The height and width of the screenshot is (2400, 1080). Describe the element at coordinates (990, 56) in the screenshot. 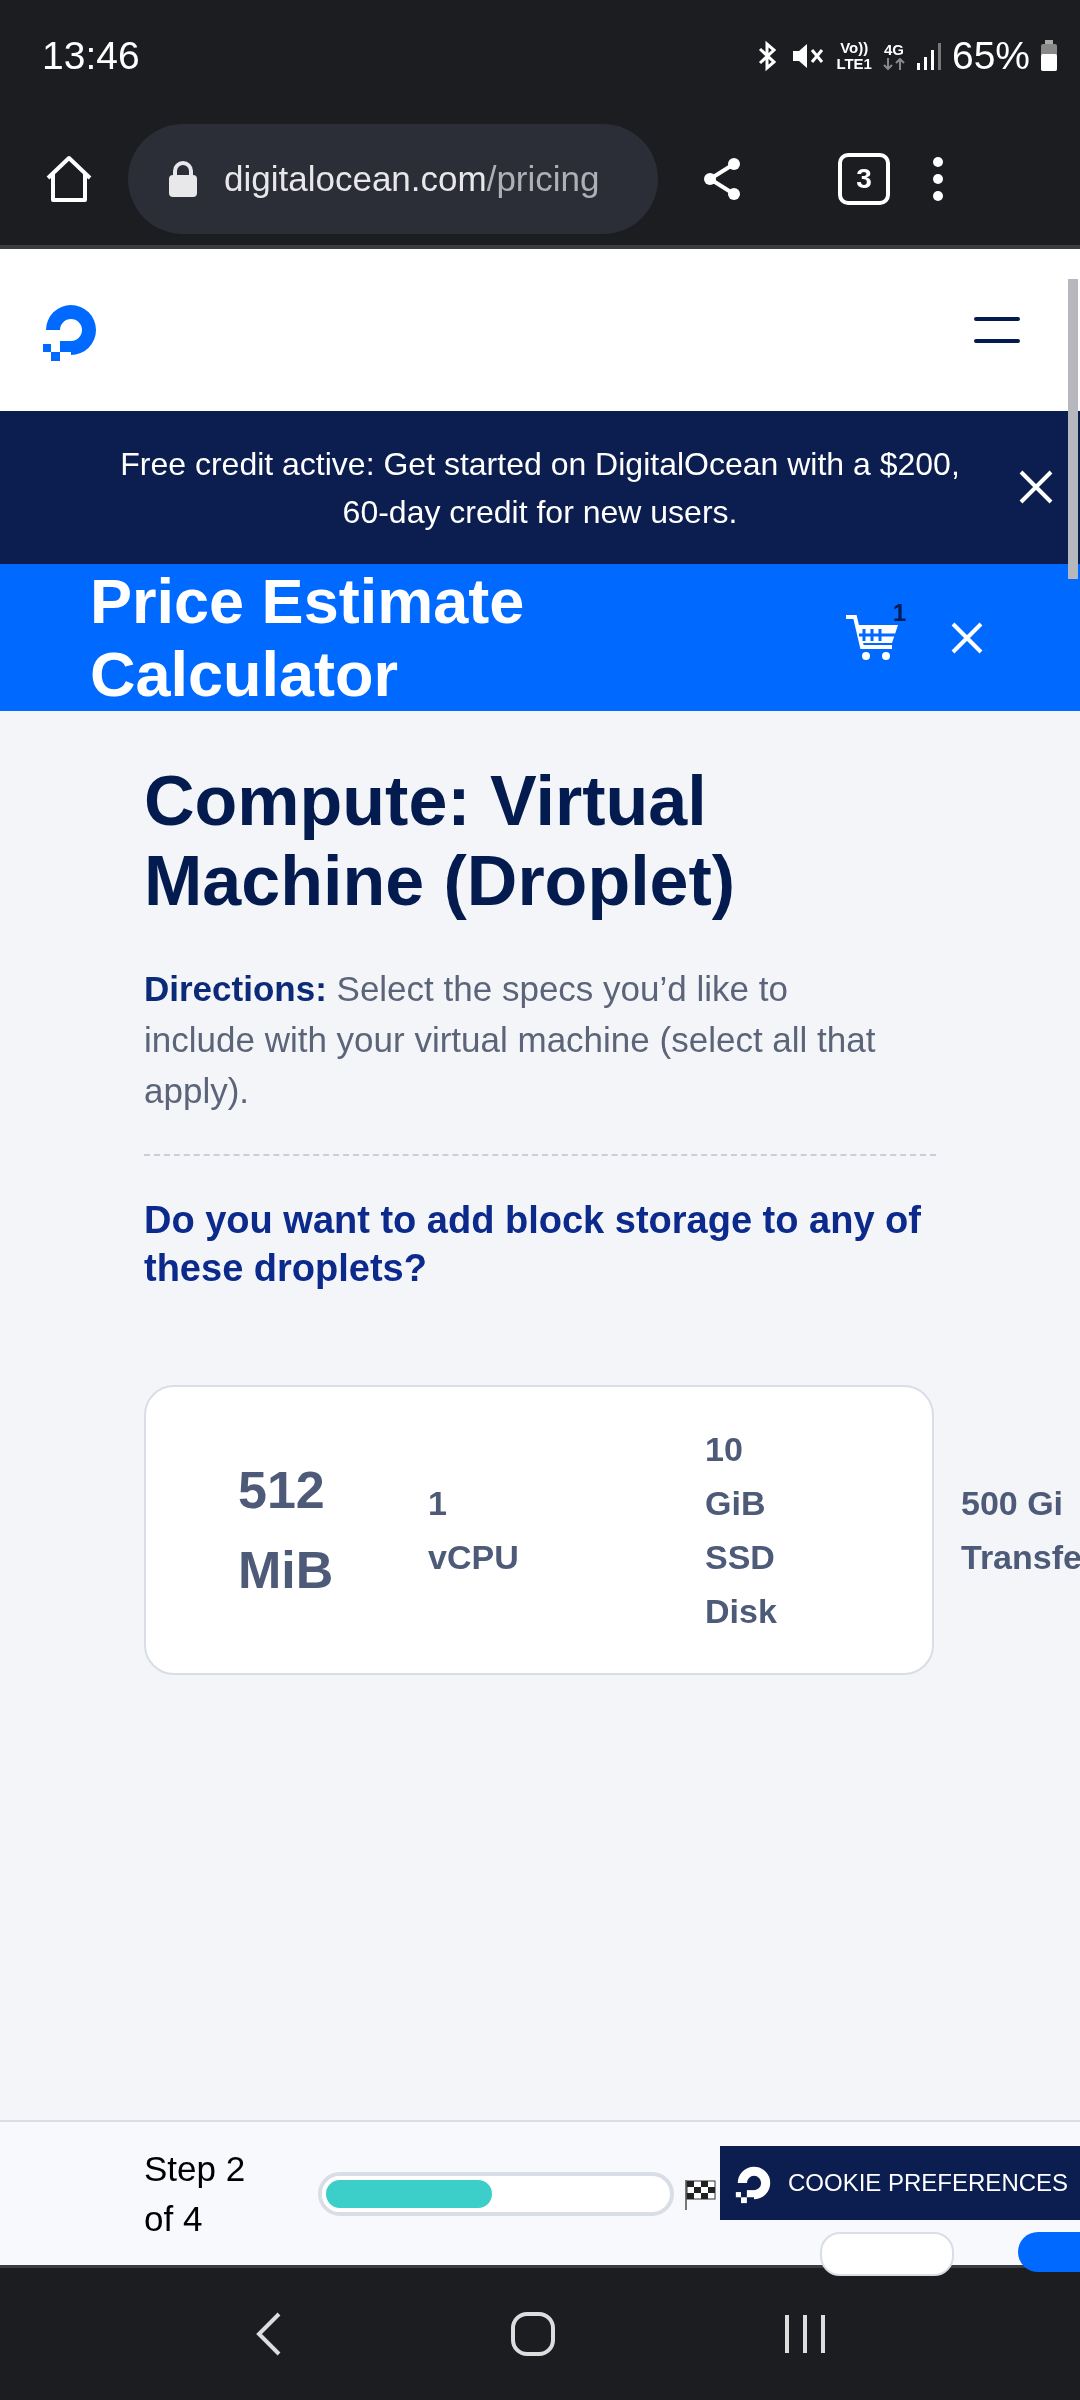

I see `battery-percent: 65%` at that location.